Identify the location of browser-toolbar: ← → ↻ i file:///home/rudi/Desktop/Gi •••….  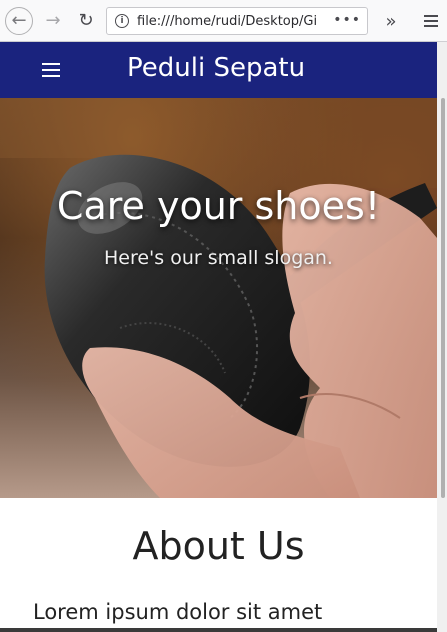
(223, 21).